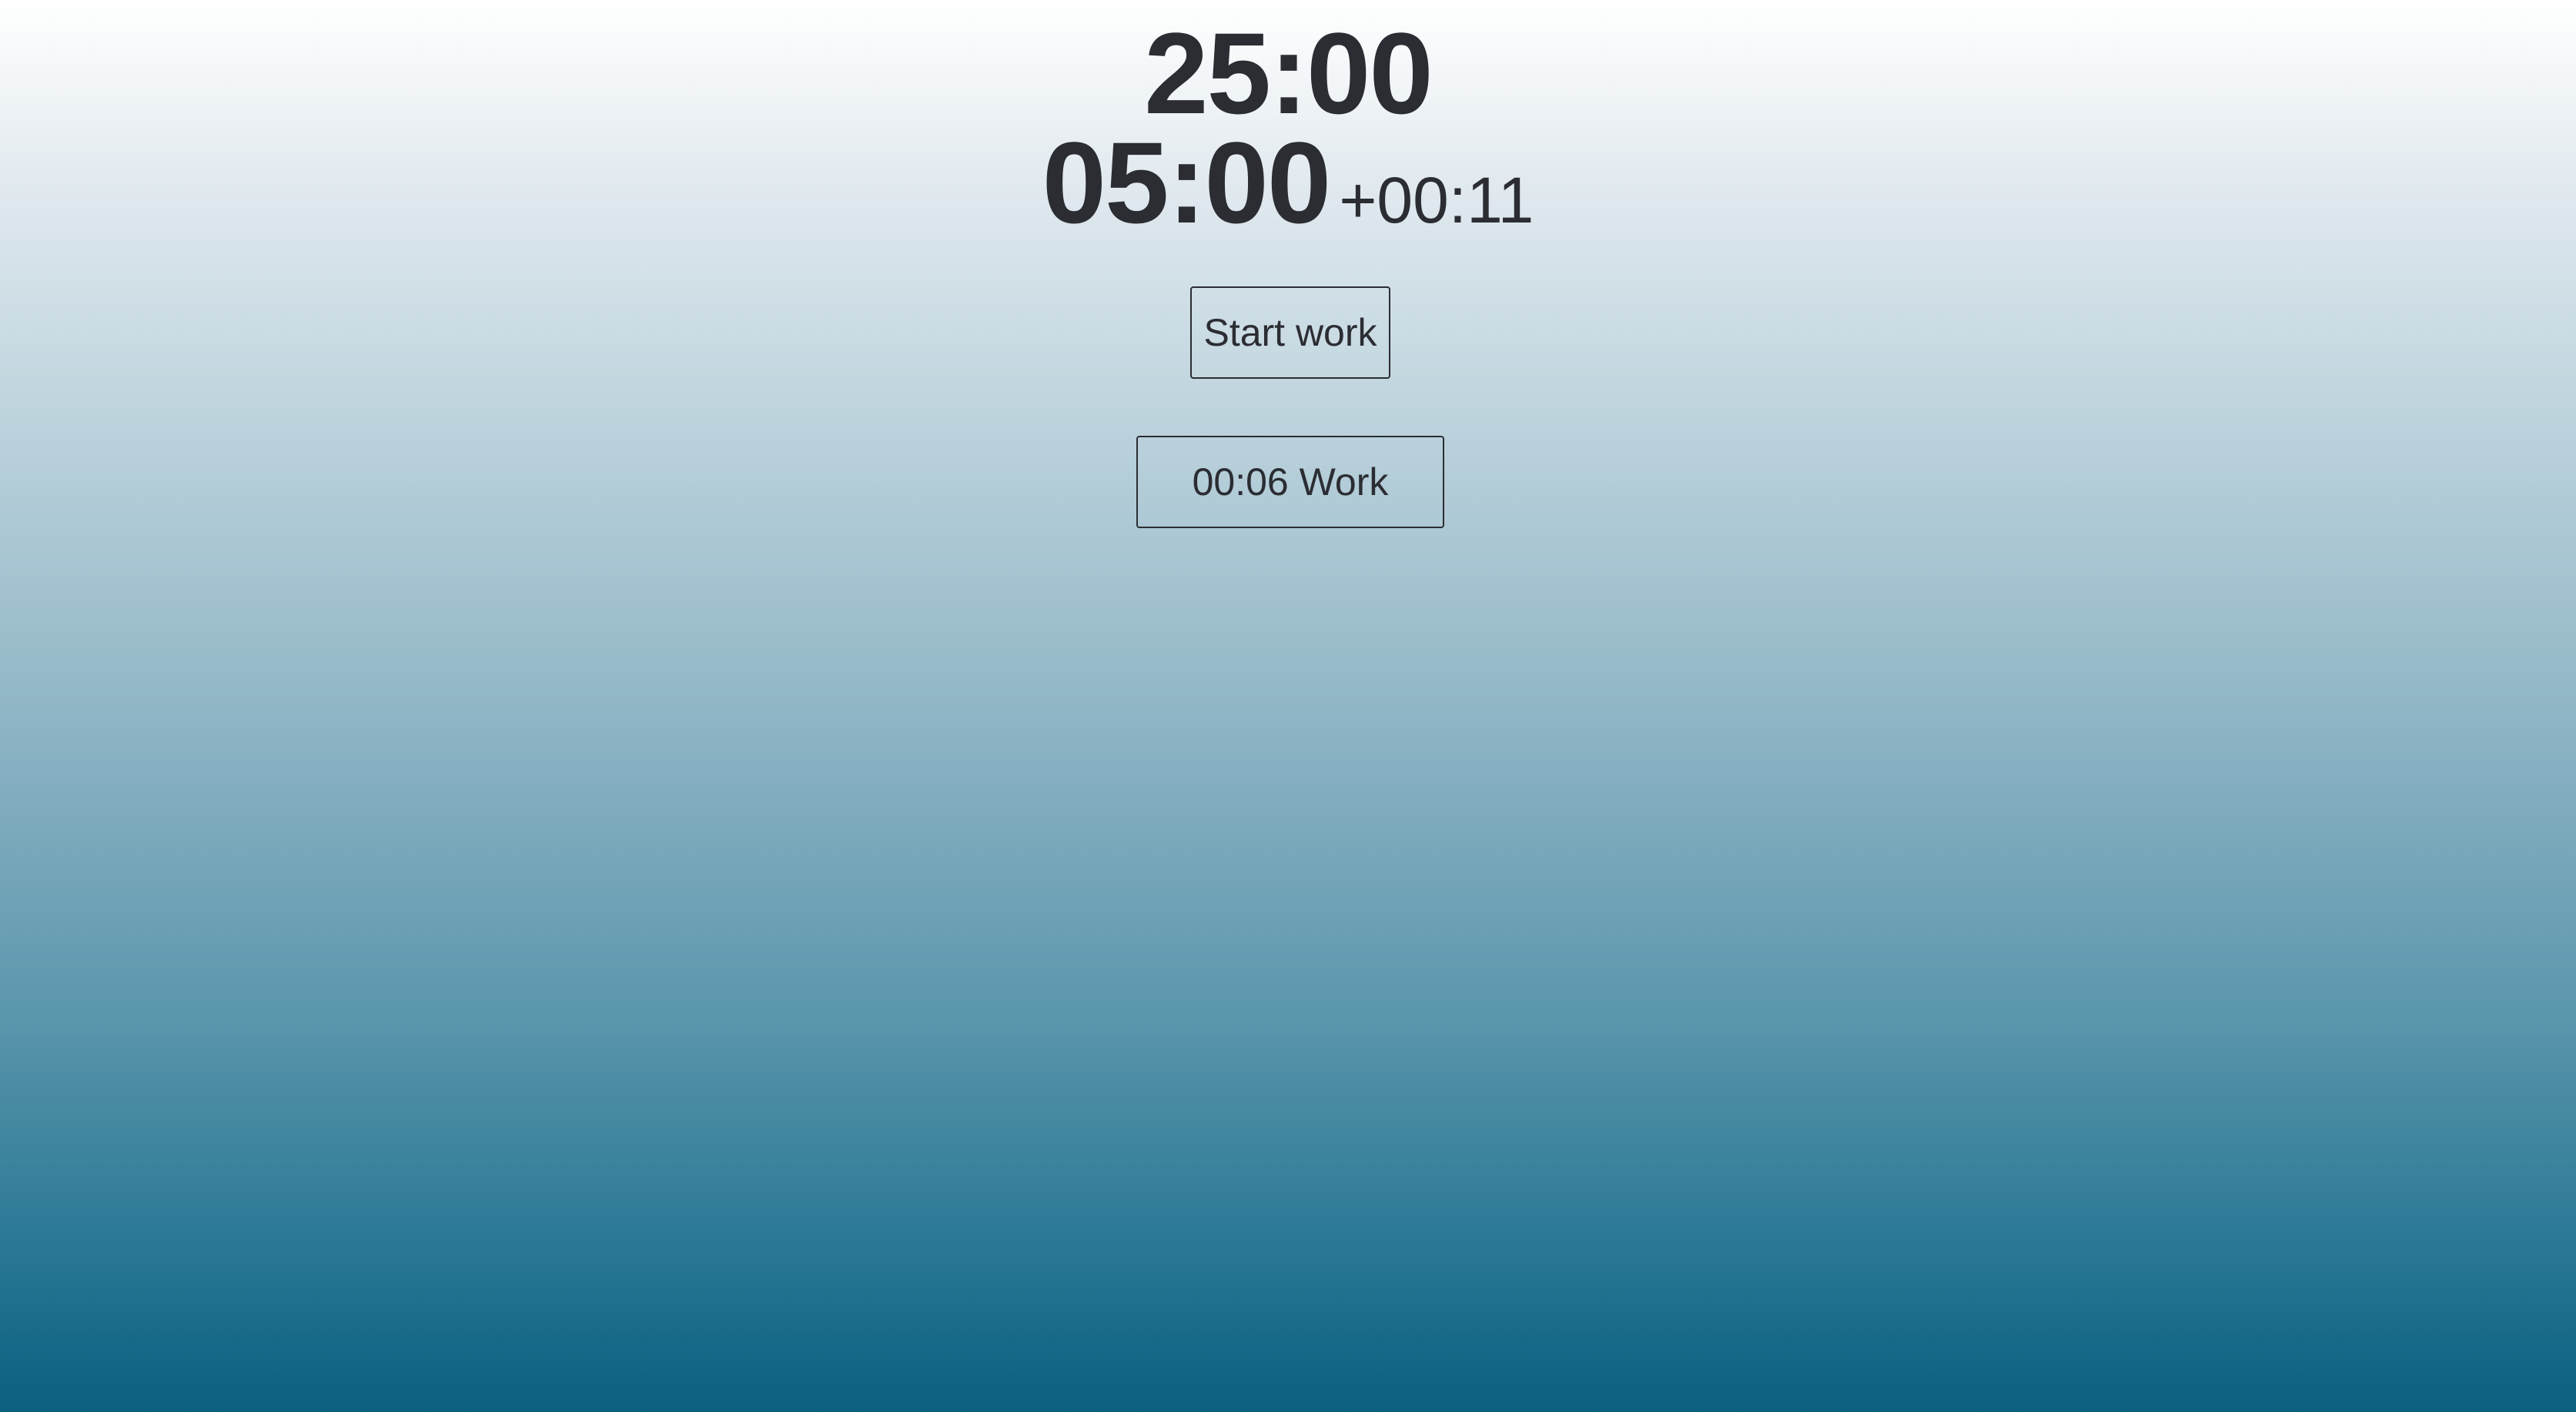  I want to click on overtime-display: +00:11, so click(1437, 200).